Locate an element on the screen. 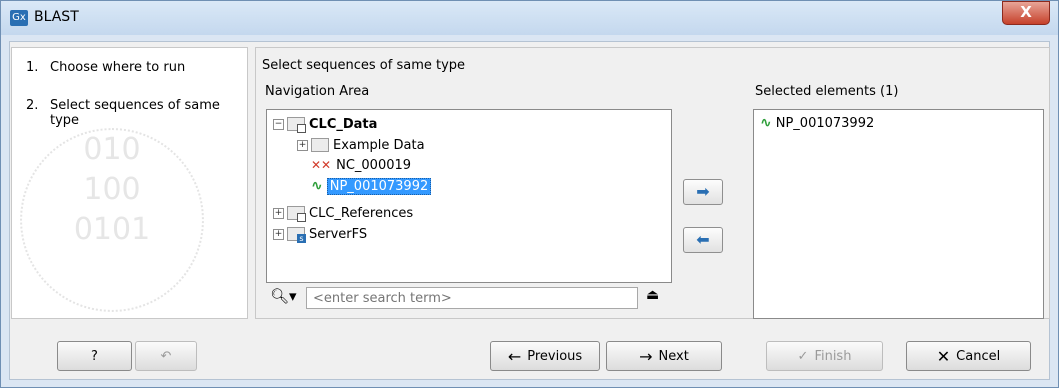  title-bar: Gx BLAST X is located at coordinates (529, 18).